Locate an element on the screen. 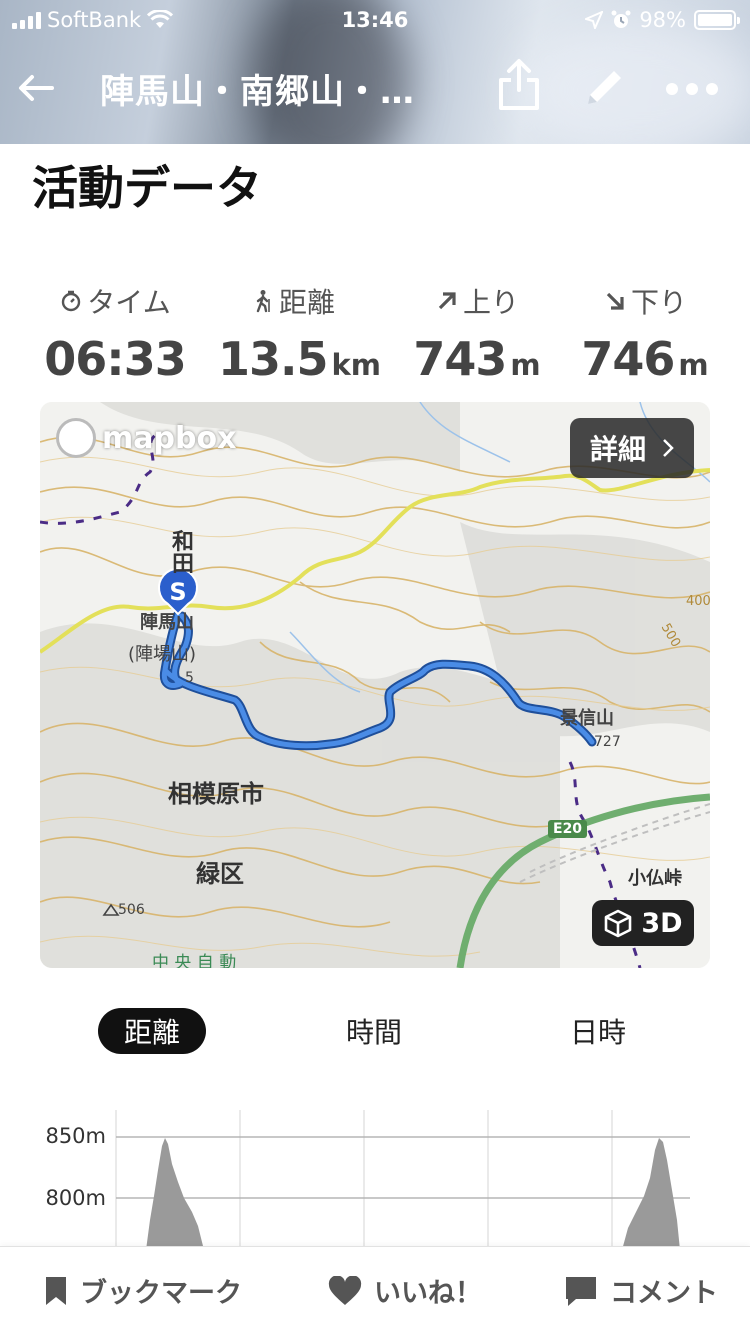  activity-stats: タイム 06:33 距離 13.5 km 上り 743 m 下り 746 m is located at coordinates (375, 337).